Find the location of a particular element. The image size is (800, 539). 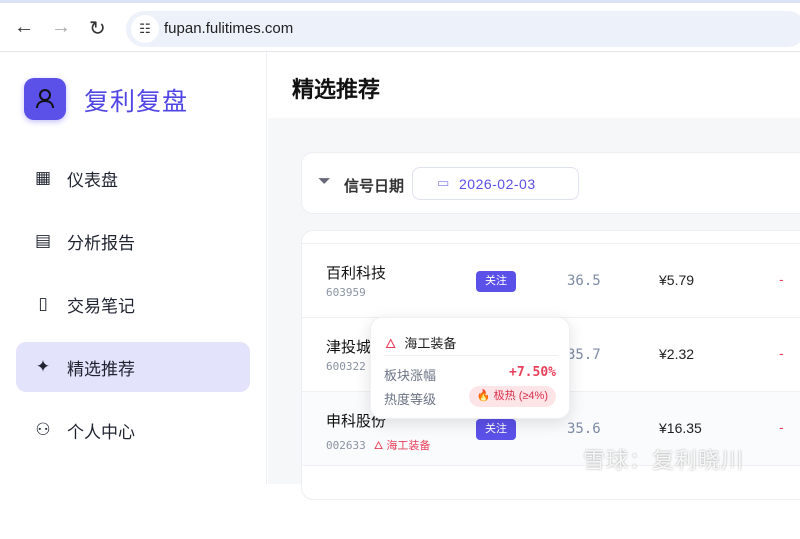

filter-label: 信号日期 is located at coordinates (374, 186).